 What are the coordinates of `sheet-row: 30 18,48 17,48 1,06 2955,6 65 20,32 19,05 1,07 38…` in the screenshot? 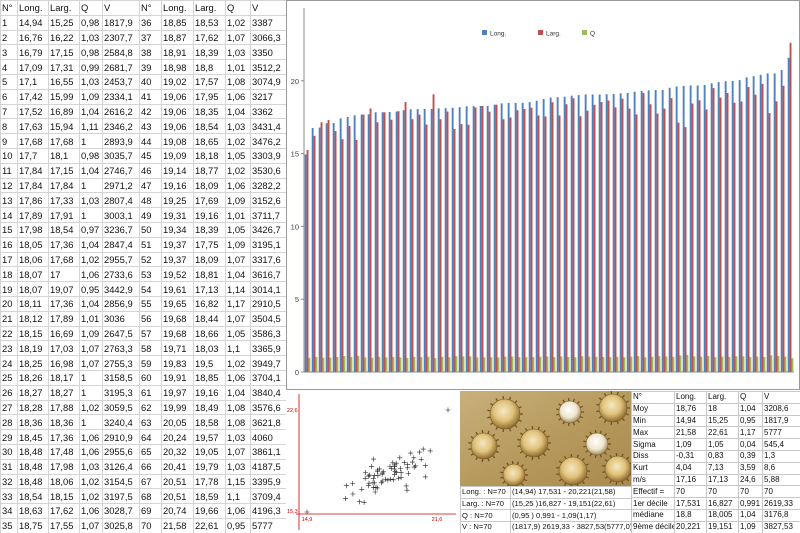 It's located at (143, 451).